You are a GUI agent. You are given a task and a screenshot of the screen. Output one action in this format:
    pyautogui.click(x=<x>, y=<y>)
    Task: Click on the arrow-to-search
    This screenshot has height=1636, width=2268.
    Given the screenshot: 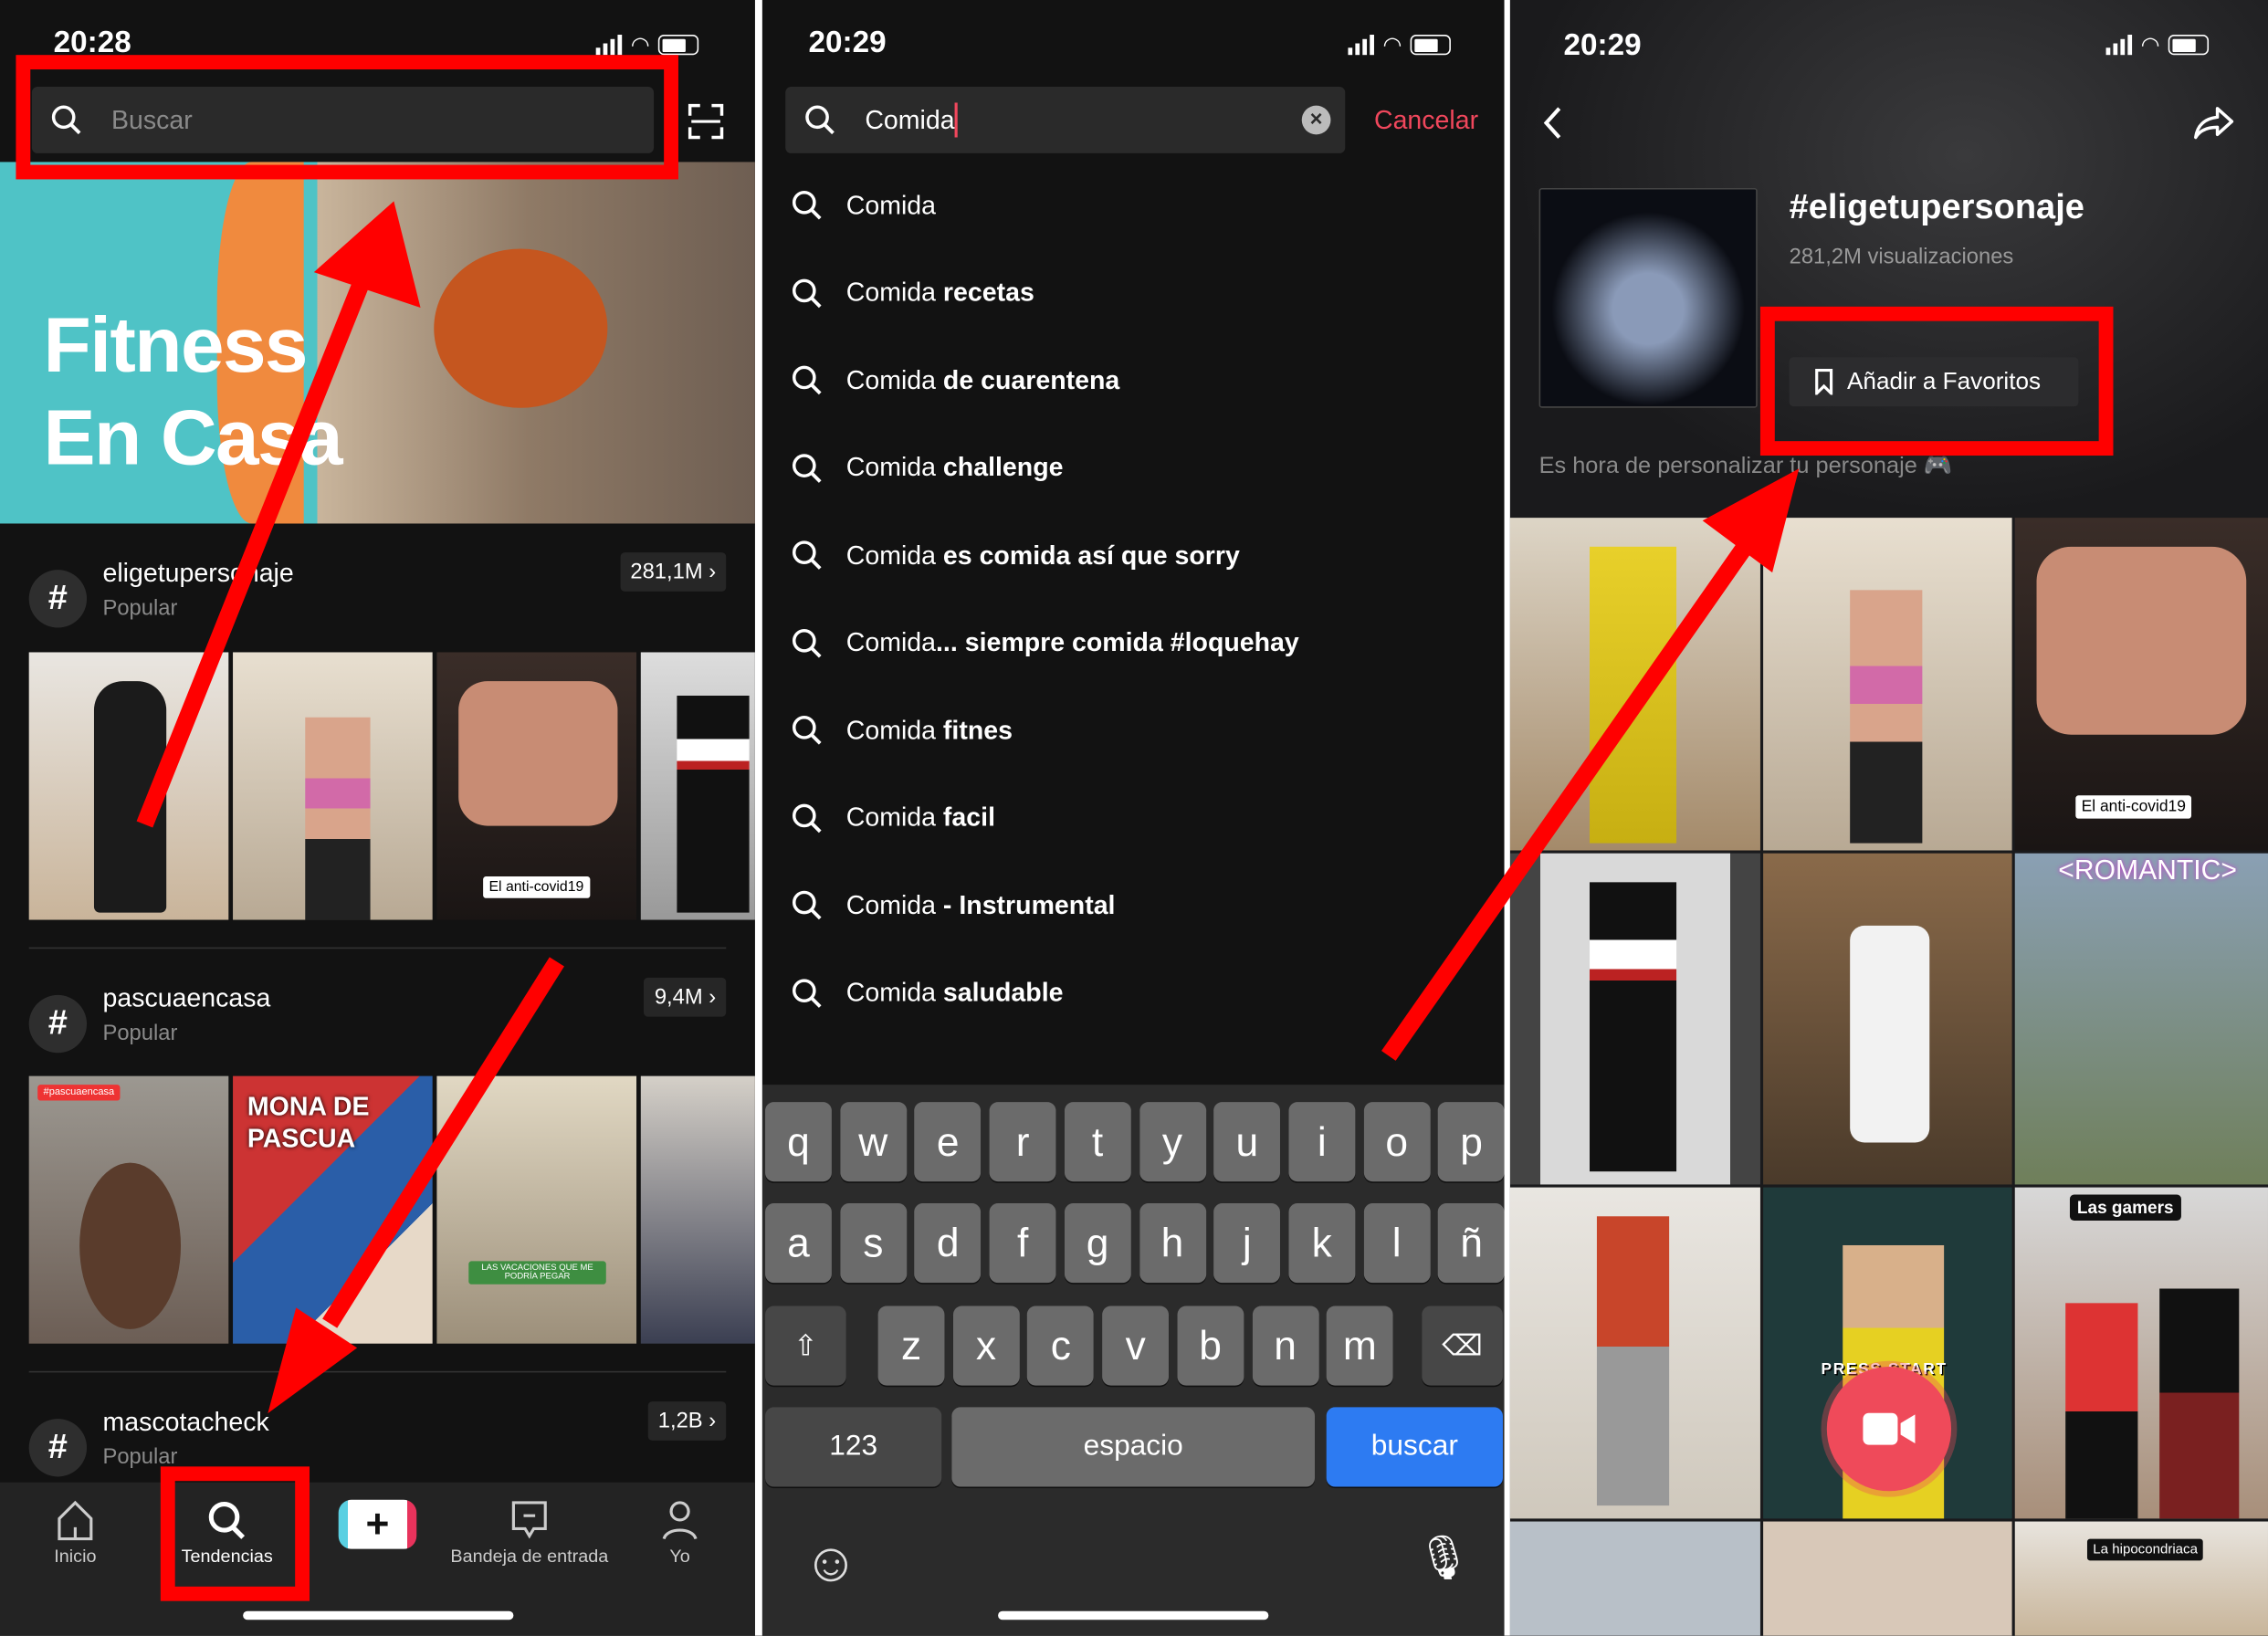 What is the action you would take?
    pyautogui.click(x=253, y=553)
    